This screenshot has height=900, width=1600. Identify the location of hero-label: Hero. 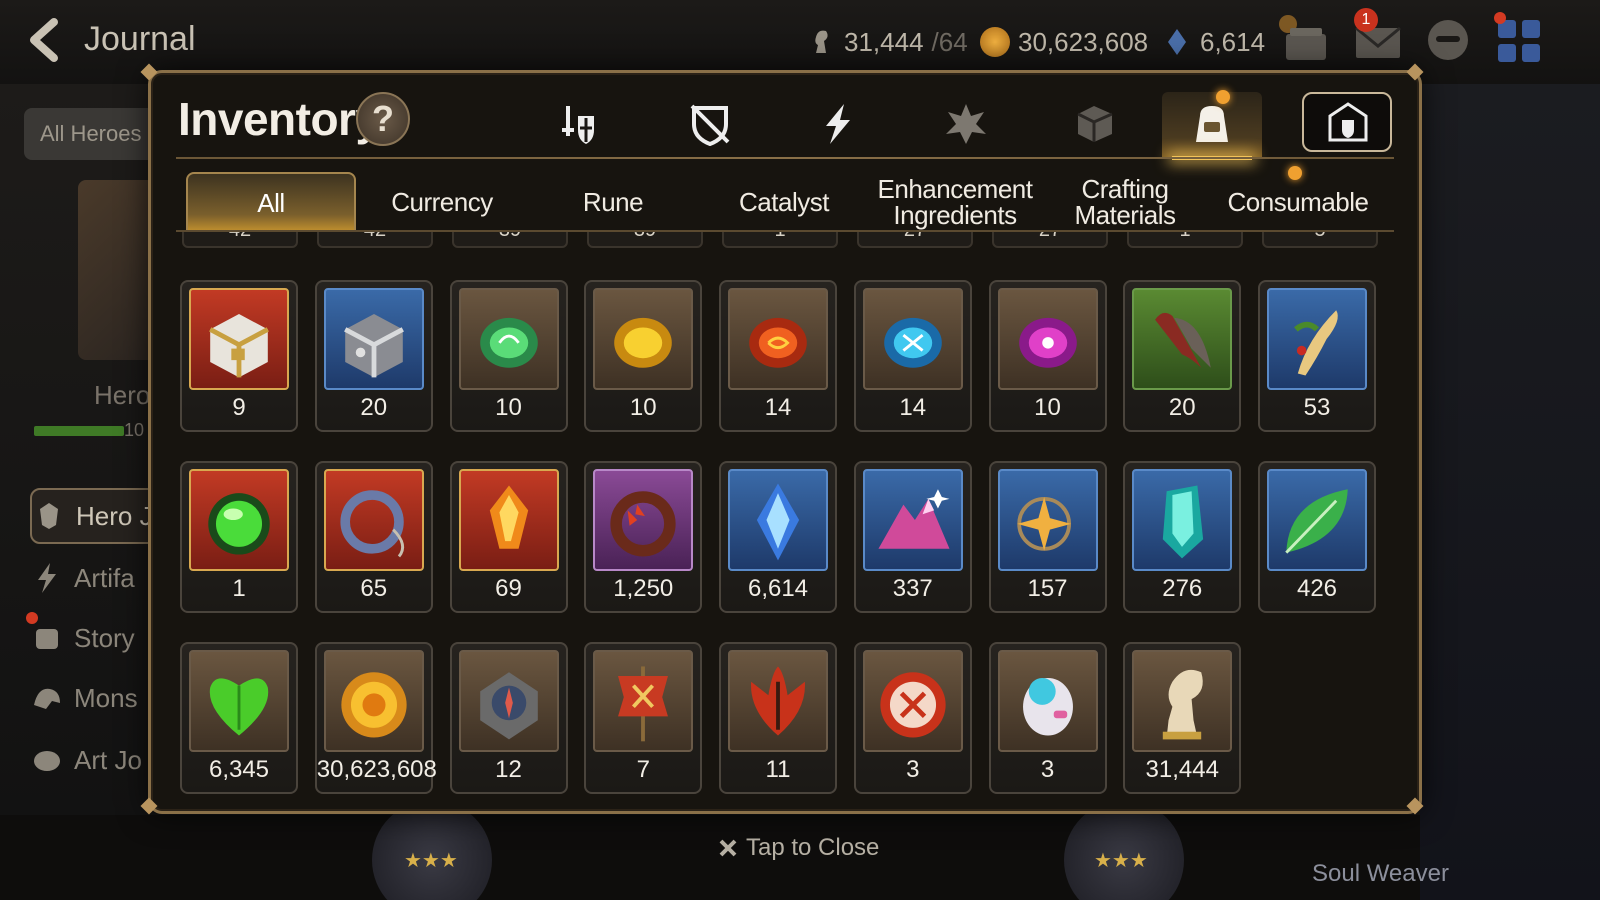
(122, 395).